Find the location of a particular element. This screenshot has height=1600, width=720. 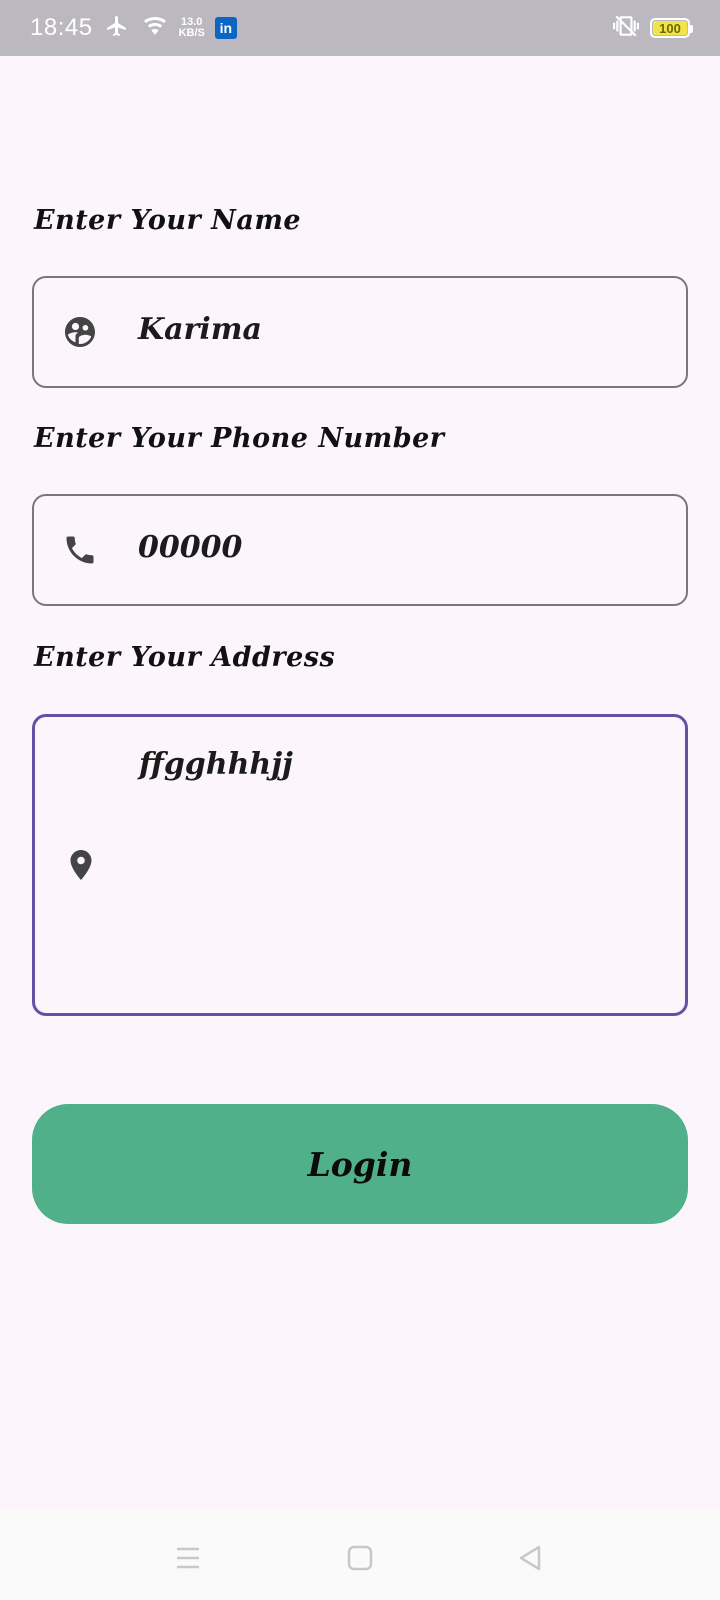

vibrate-off-icon is located at coordinates (626, 28).